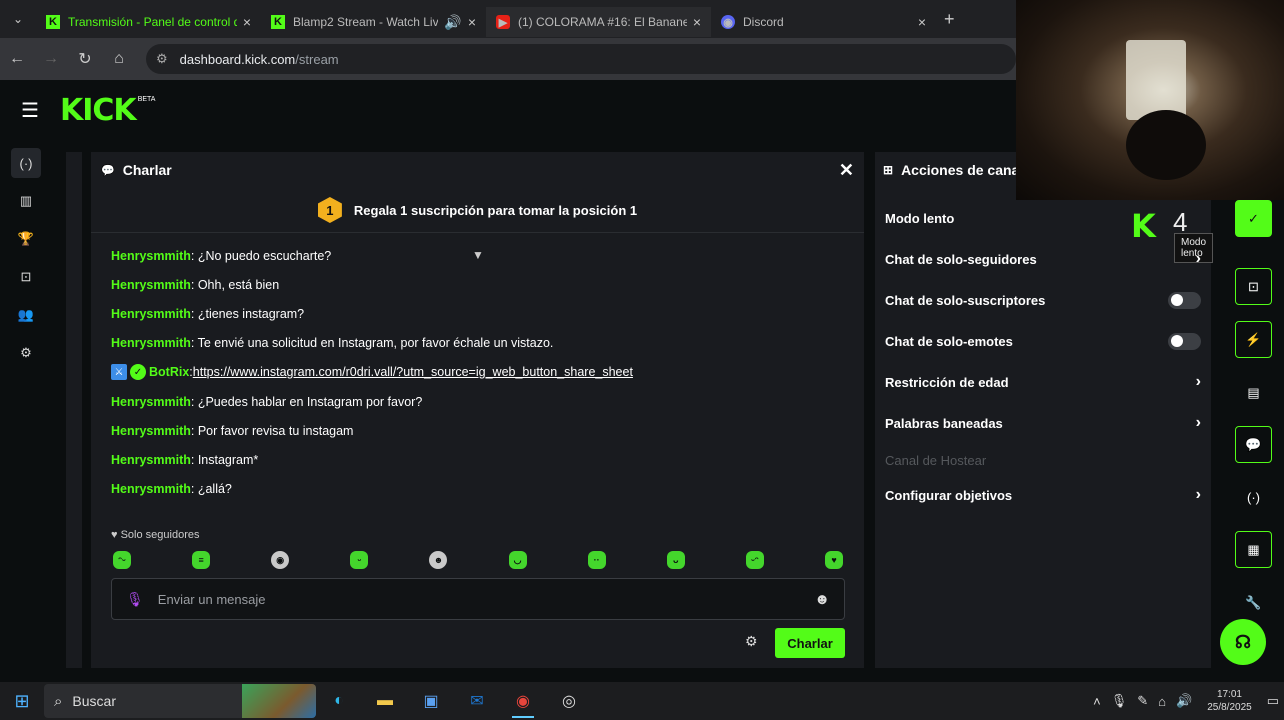 This screenshot has width=1284, height=720. What do you see at coordinates (1273, 701) in the screenshot?
I see `notifications-icon: ▭` at bounding box center [1273, 701].